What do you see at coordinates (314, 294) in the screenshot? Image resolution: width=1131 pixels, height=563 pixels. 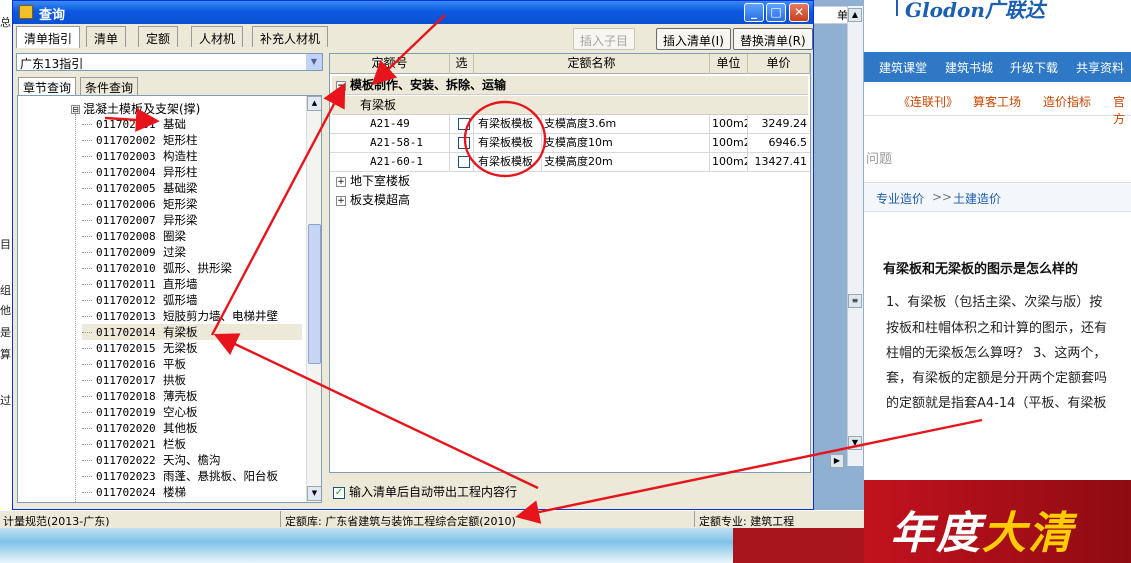 I see `scroll-thumb` at bounding box center [314, 294].